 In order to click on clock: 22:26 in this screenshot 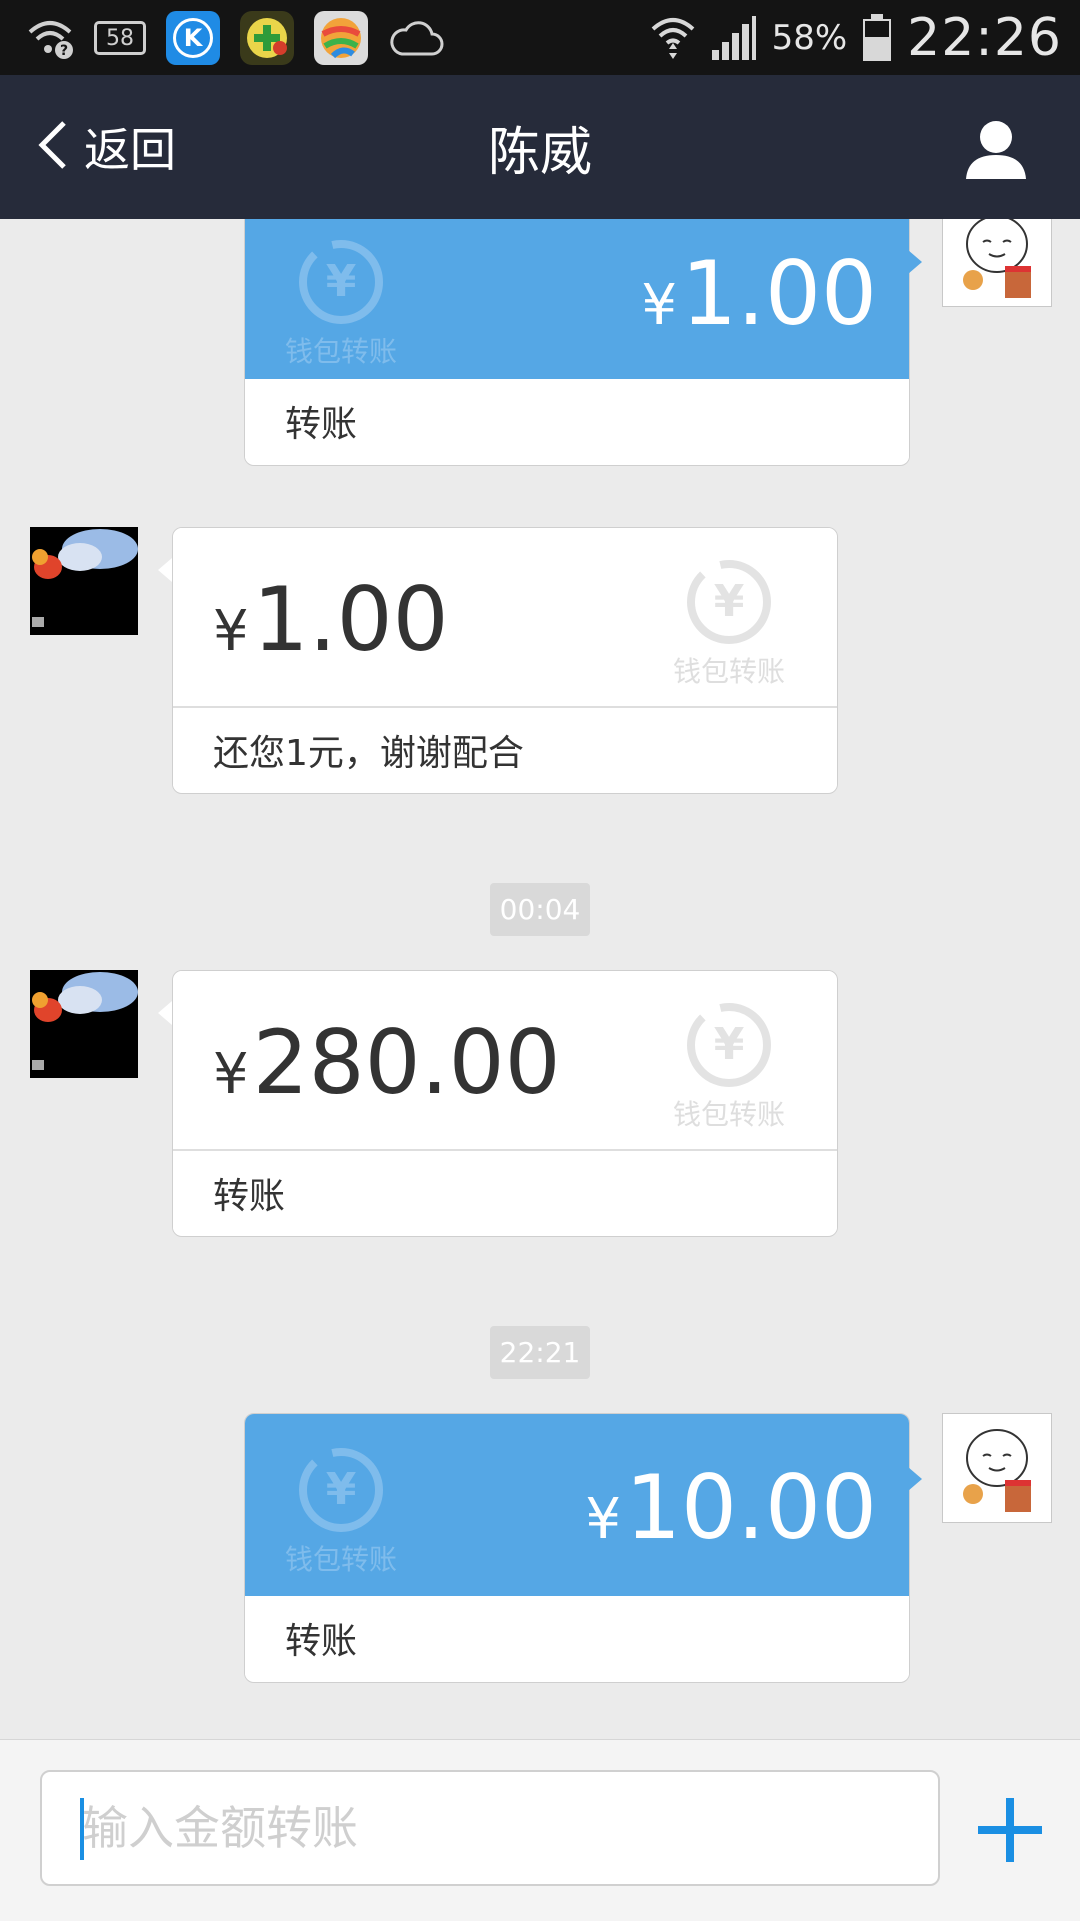, I will do `click(984, 38)`.